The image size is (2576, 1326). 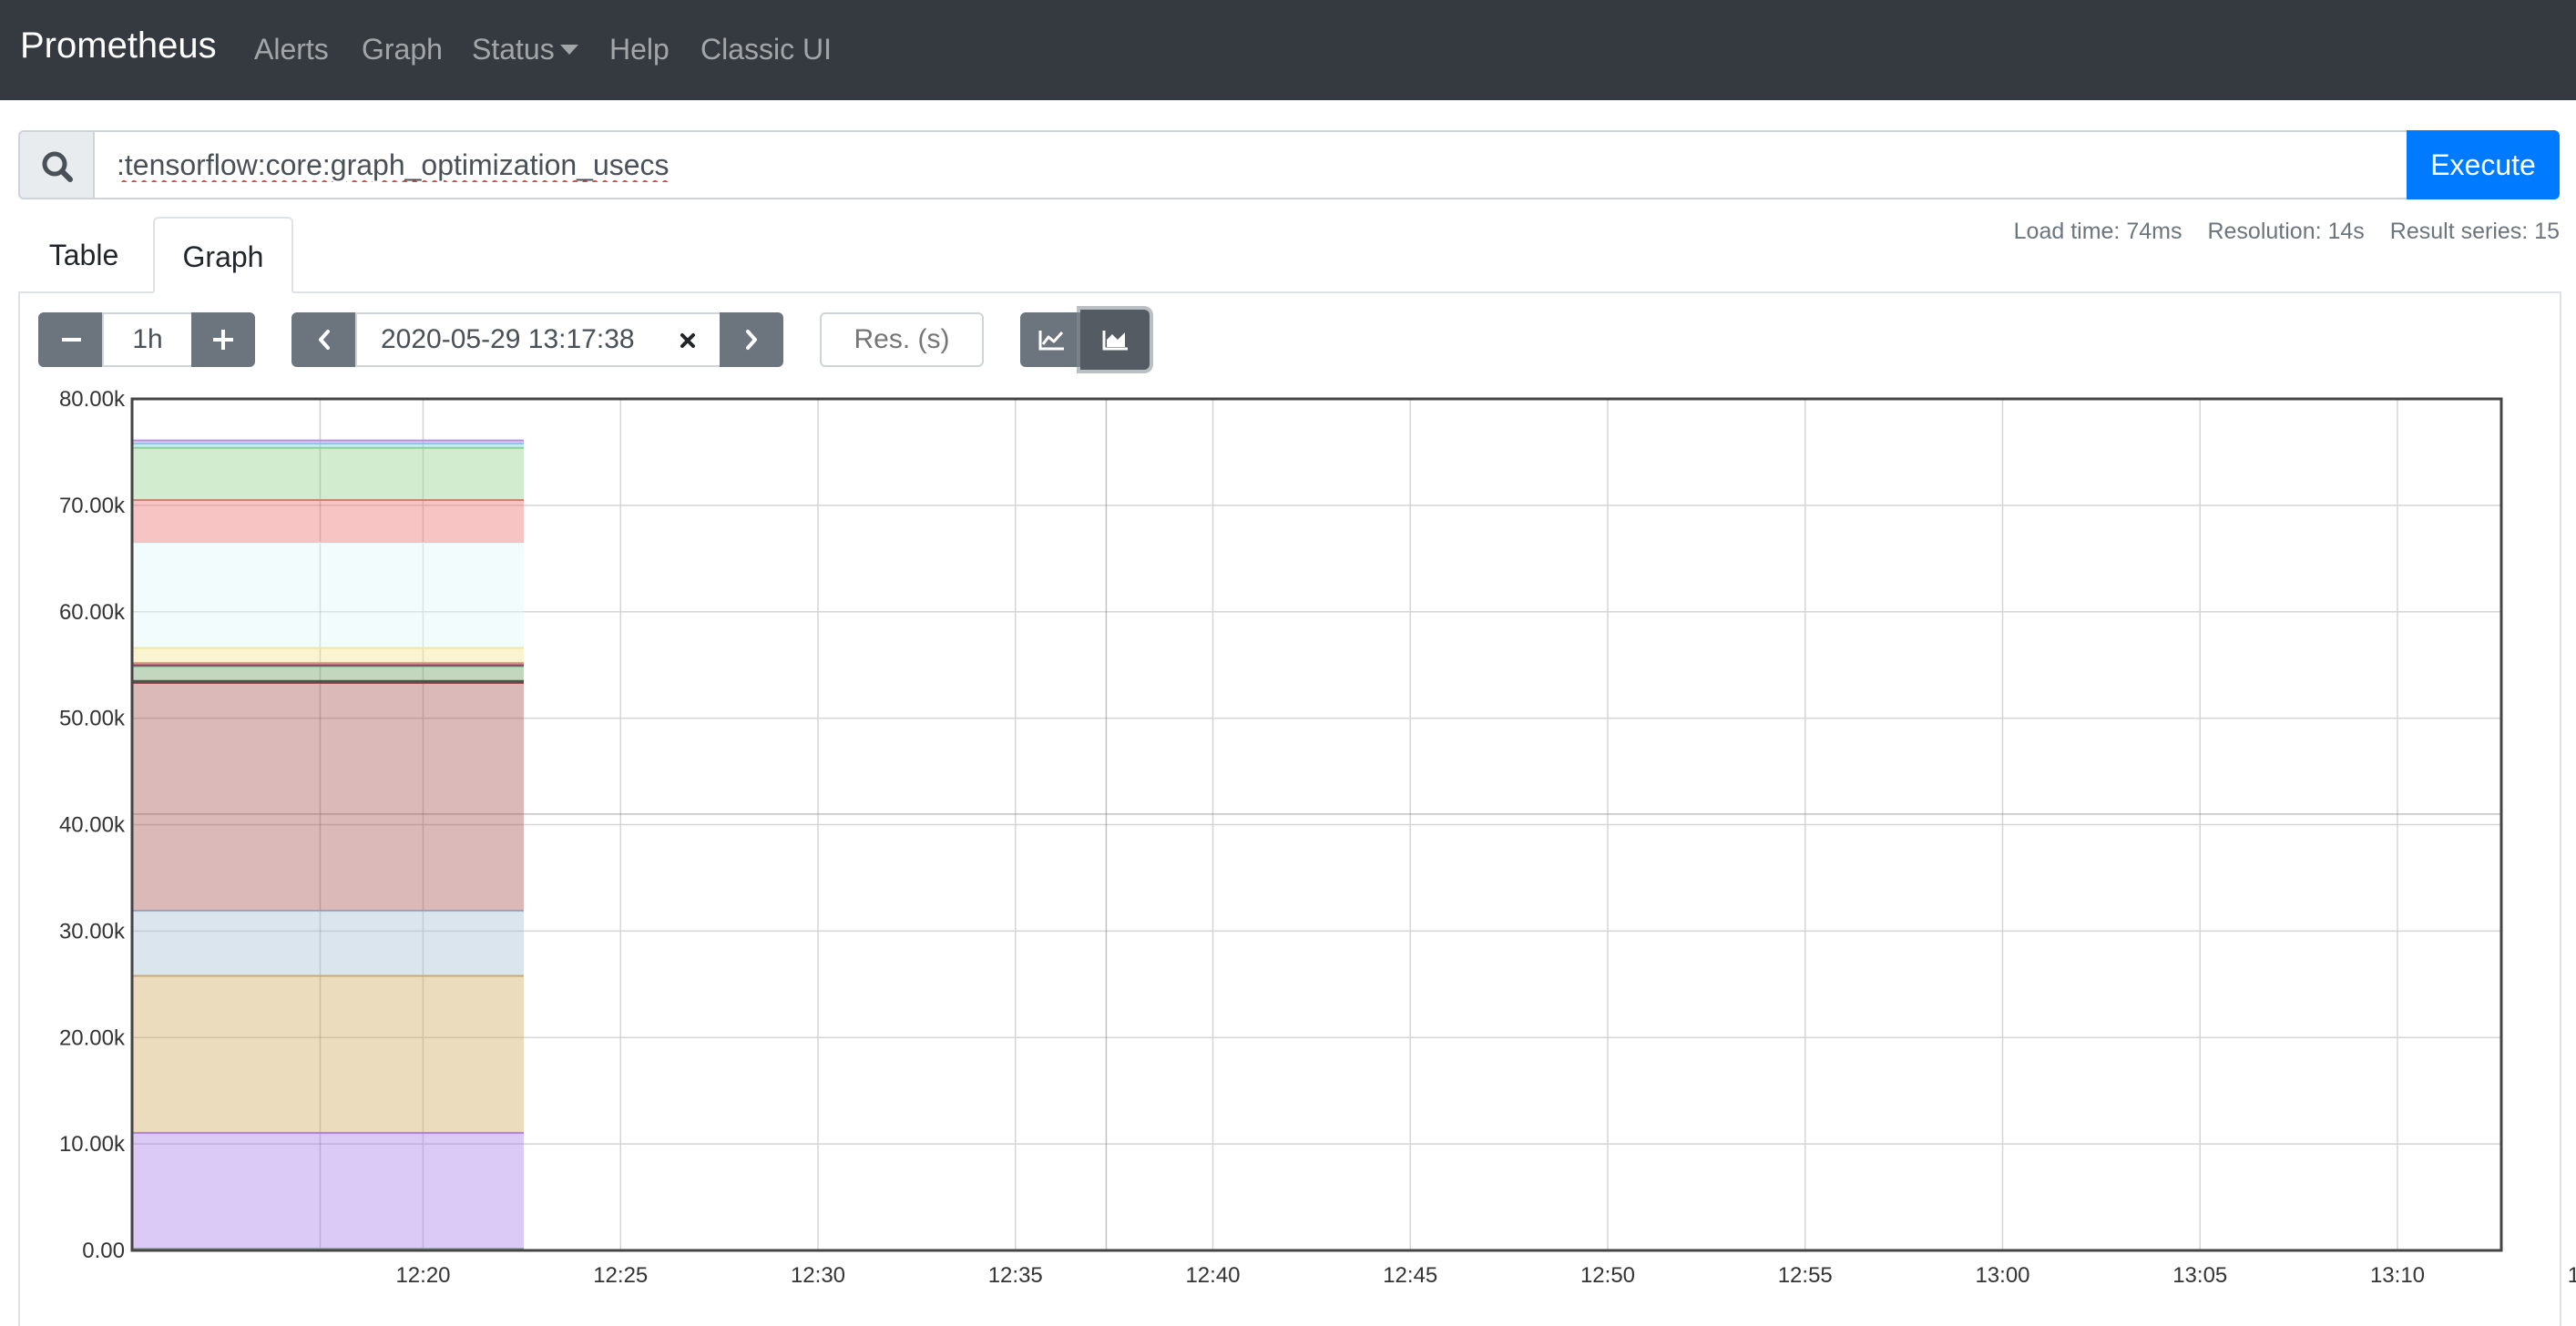 I want to click on y-tick-label: 20.00k, so click(x=93, y=1037).